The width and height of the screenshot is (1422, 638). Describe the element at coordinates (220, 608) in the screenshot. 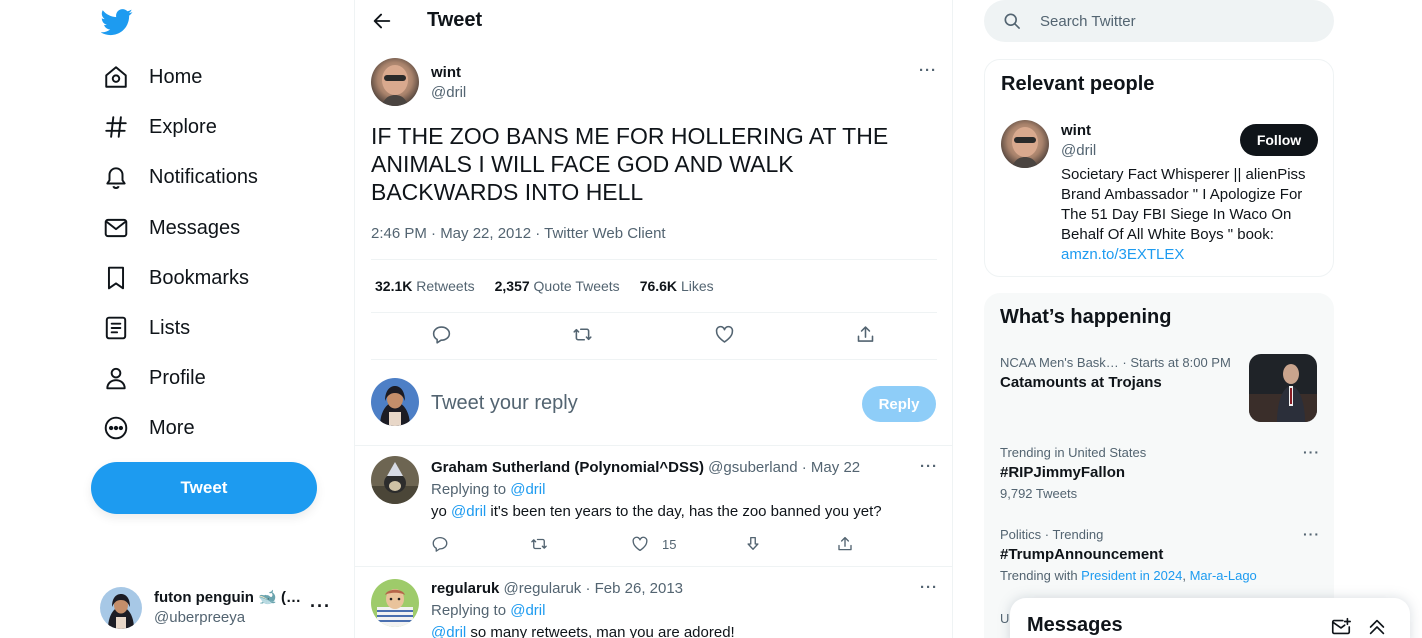

I see `account-switcher: futon penguin 🐋 (… @uberpreeya ···` at that location.